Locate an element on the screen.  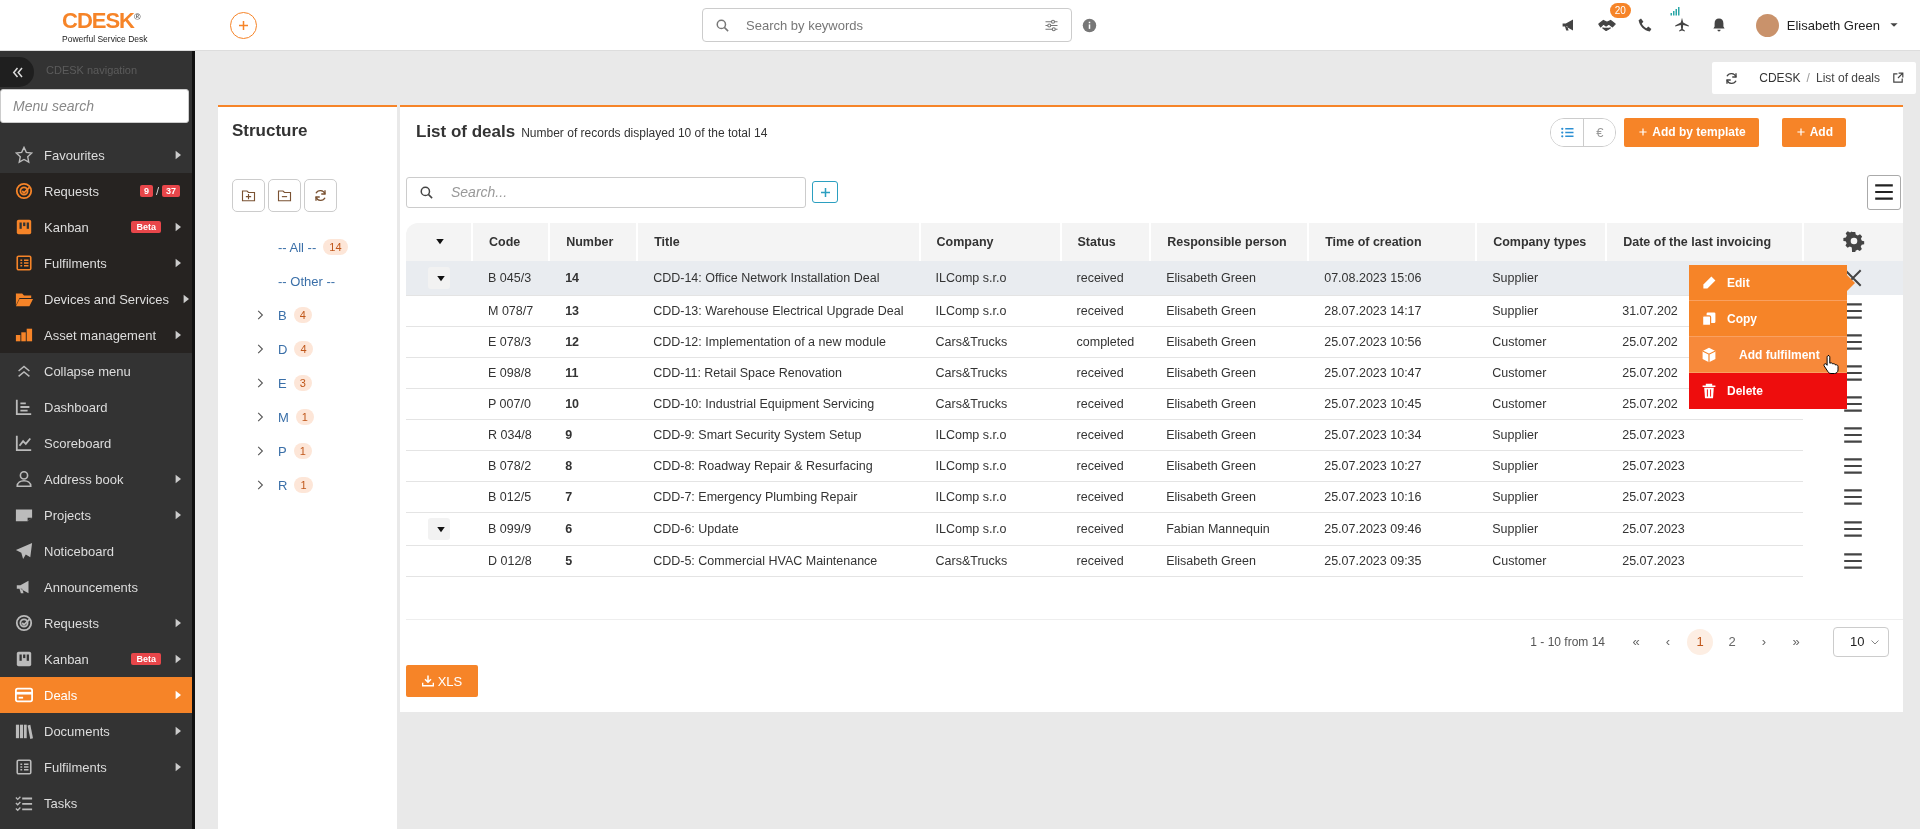
breadcrumb-link: List of deals is located at coordinates (1847, 78).